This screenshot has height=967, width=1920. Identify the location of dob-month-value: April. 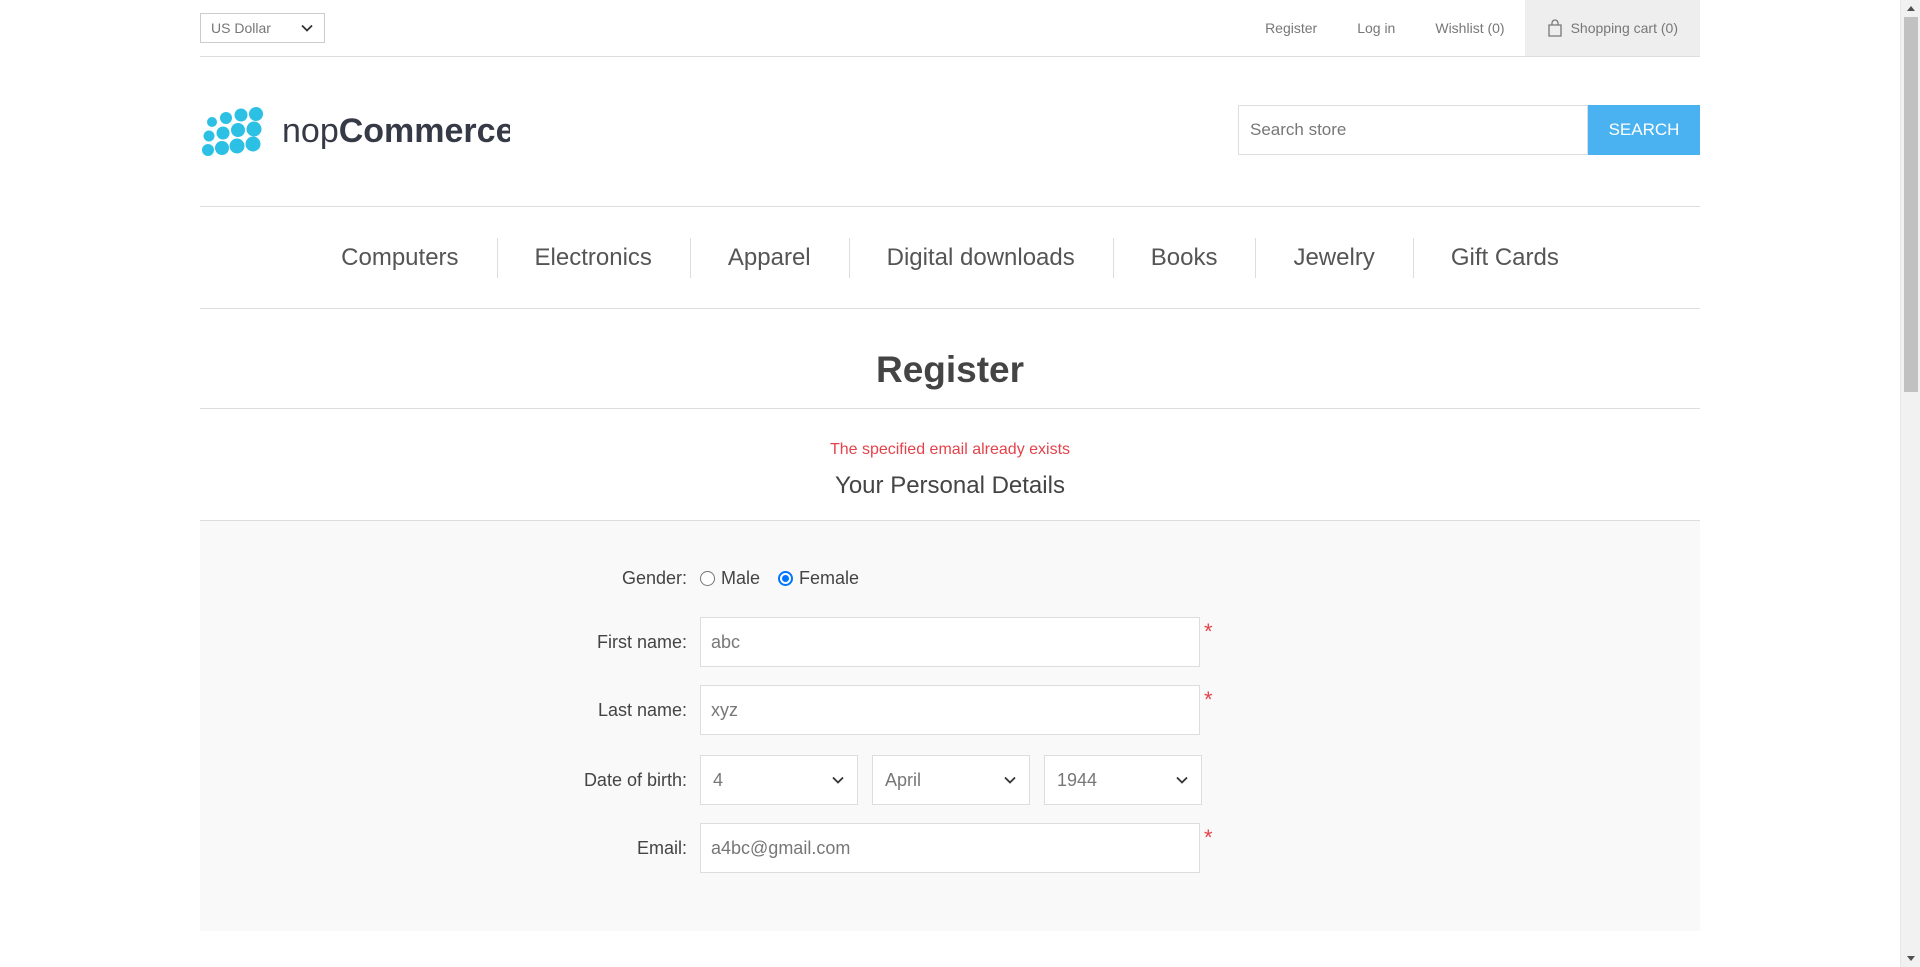
(903, 779).